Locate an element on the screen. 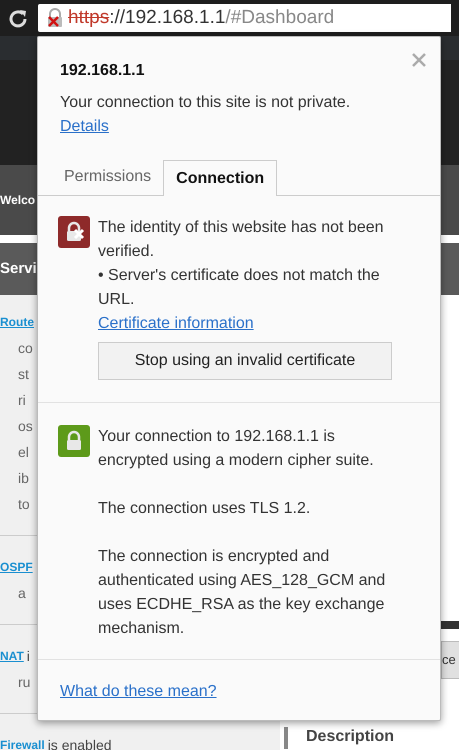 This screenshot has height=750, width=459. service-detail: to is located at coordinates (24, 504).